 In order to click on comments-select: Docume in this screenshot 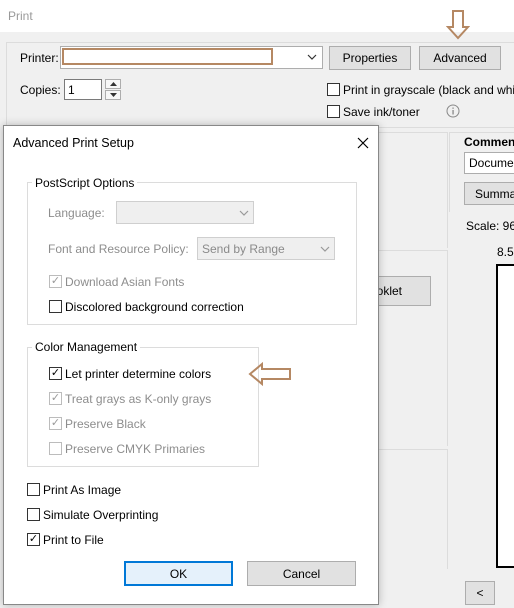, I will do `click(489, 163)`.